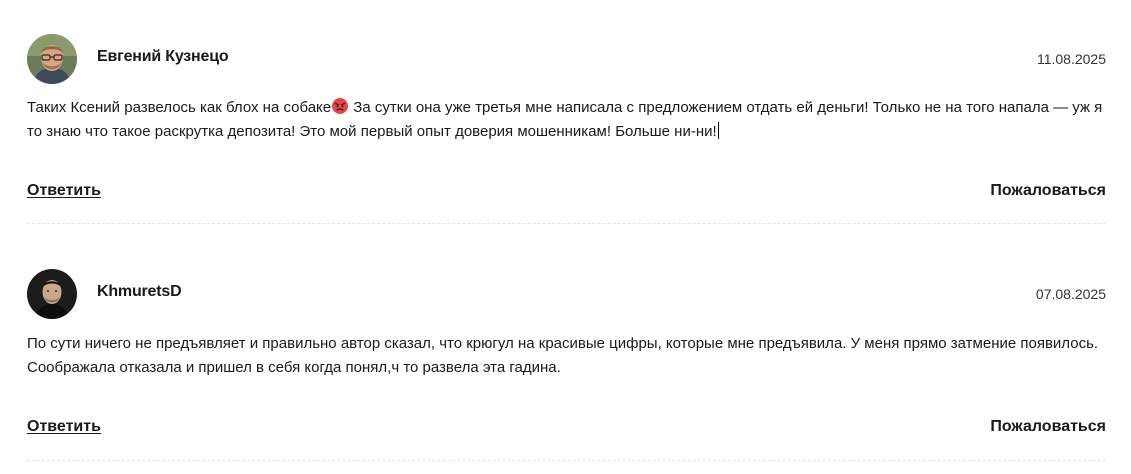 This screenshot has height=474, width=1131. What do you see at coordinates (163, 56) in the screenshot?
I see `comment-author: Евгений Кузнецо` at bounding box center [163, 56].